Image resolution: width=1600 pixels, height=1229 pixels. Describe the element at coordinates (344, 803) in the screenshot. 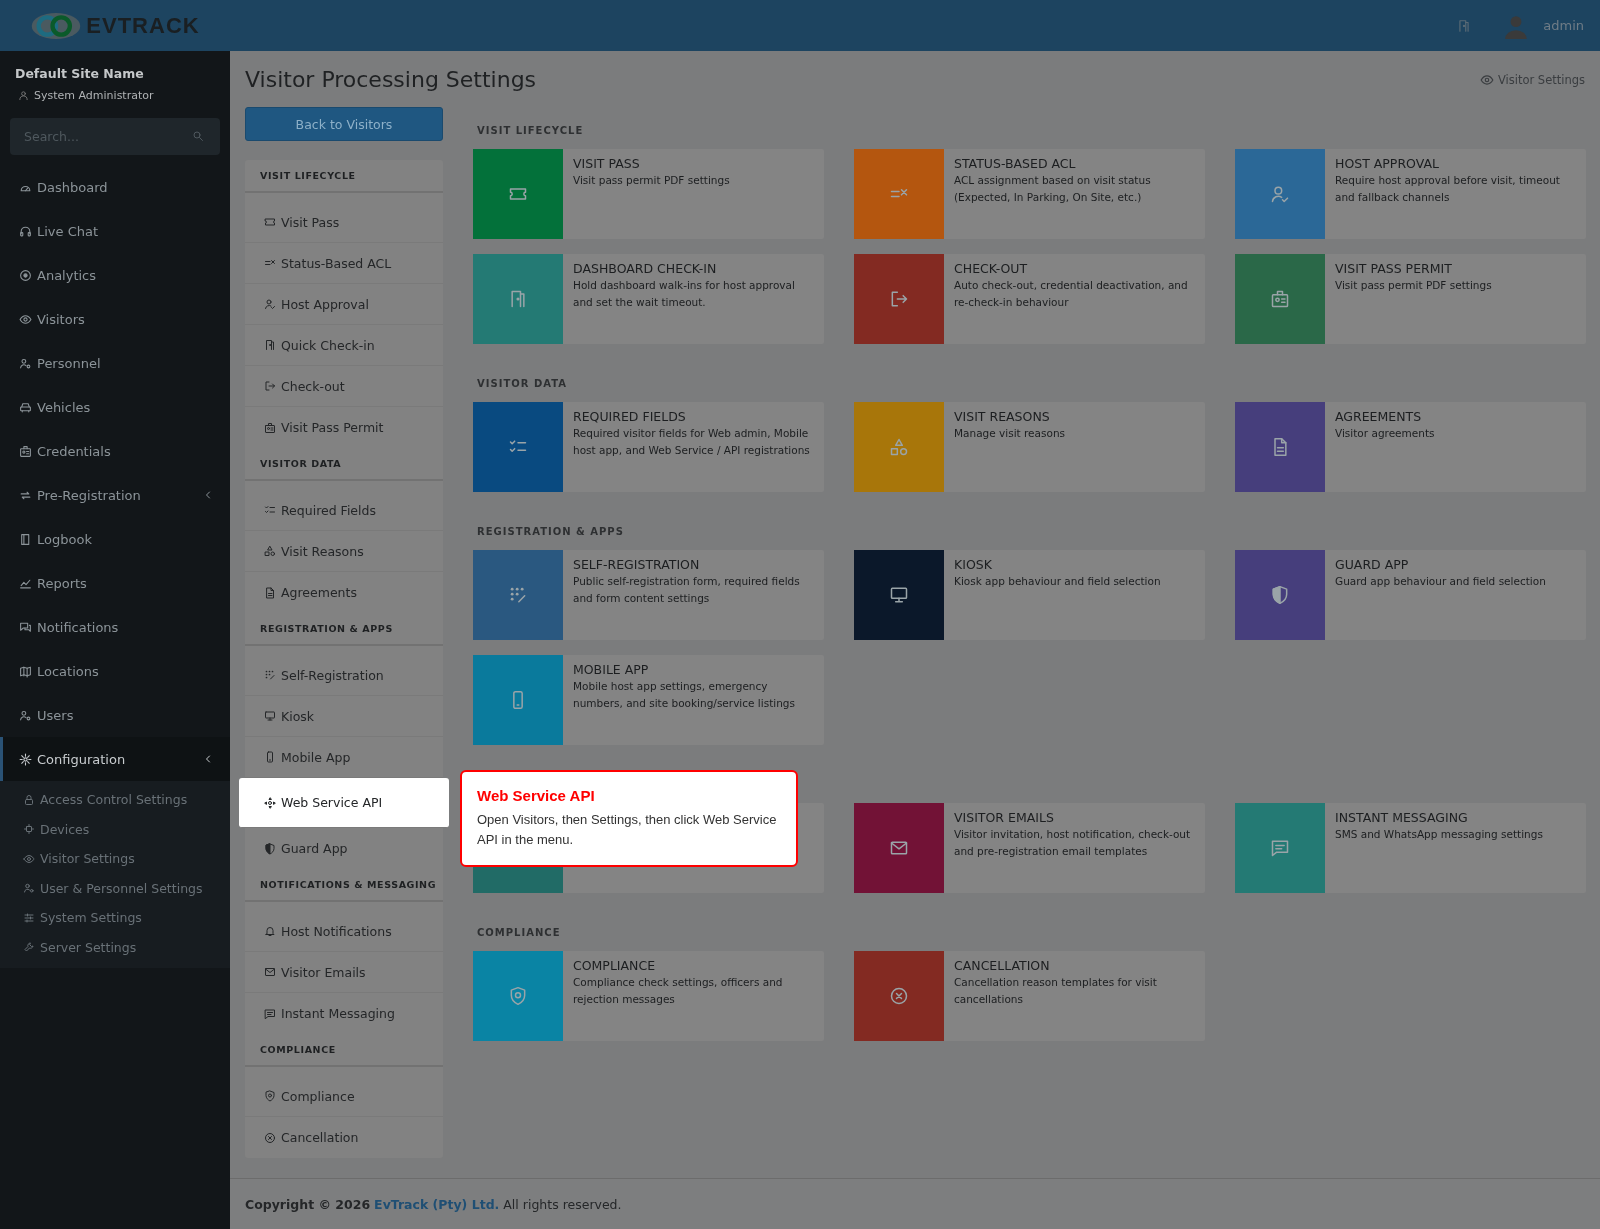

I see `menu-item: Web Service API` at that location.